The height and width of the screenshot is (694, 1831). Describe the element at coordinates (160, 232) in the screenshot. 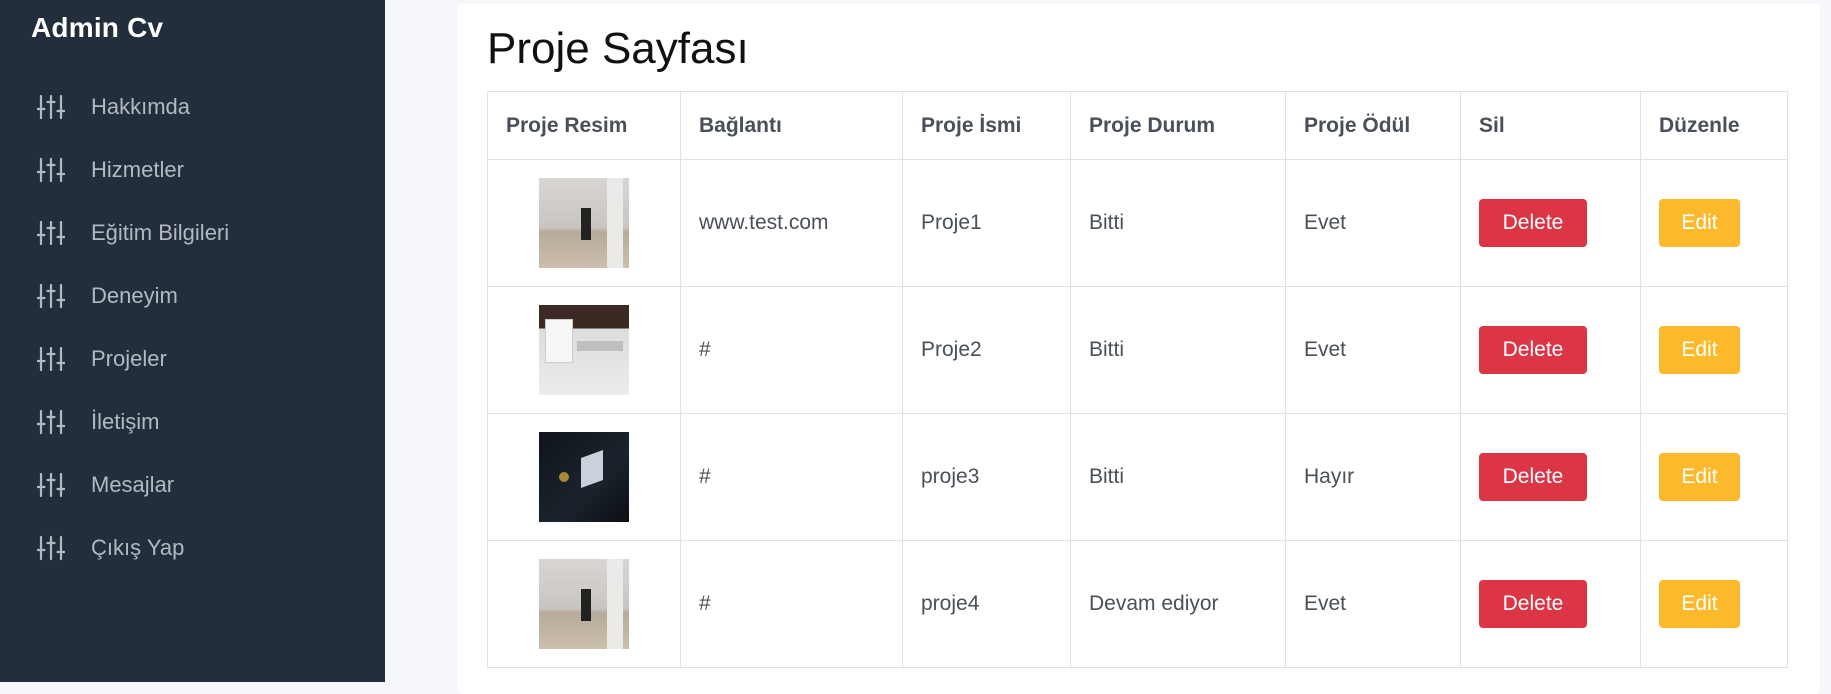

I see `sidebar-item-label: Eğitim Bilgileri` at that location.